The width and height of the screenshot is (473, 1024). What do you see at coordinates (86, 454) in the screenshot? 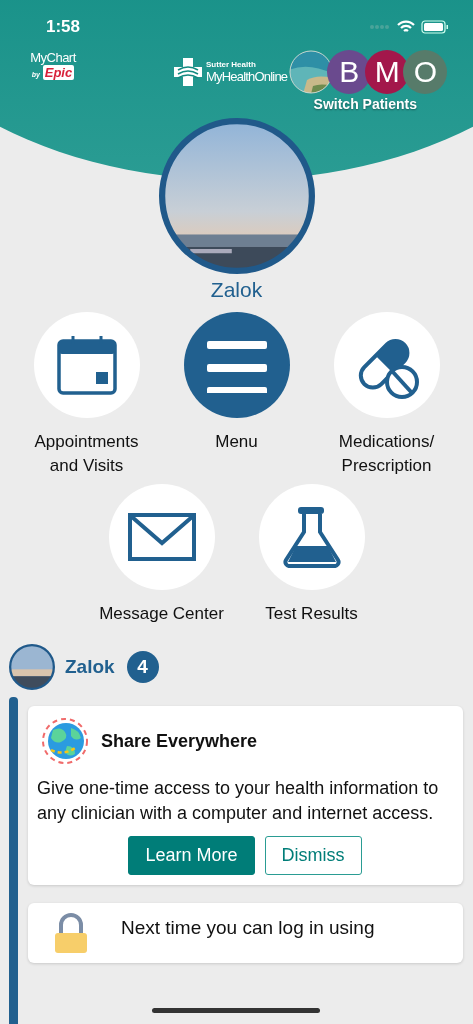
I see `shortcut-label: Appointments and Visits` at bounding box center [86, 454].